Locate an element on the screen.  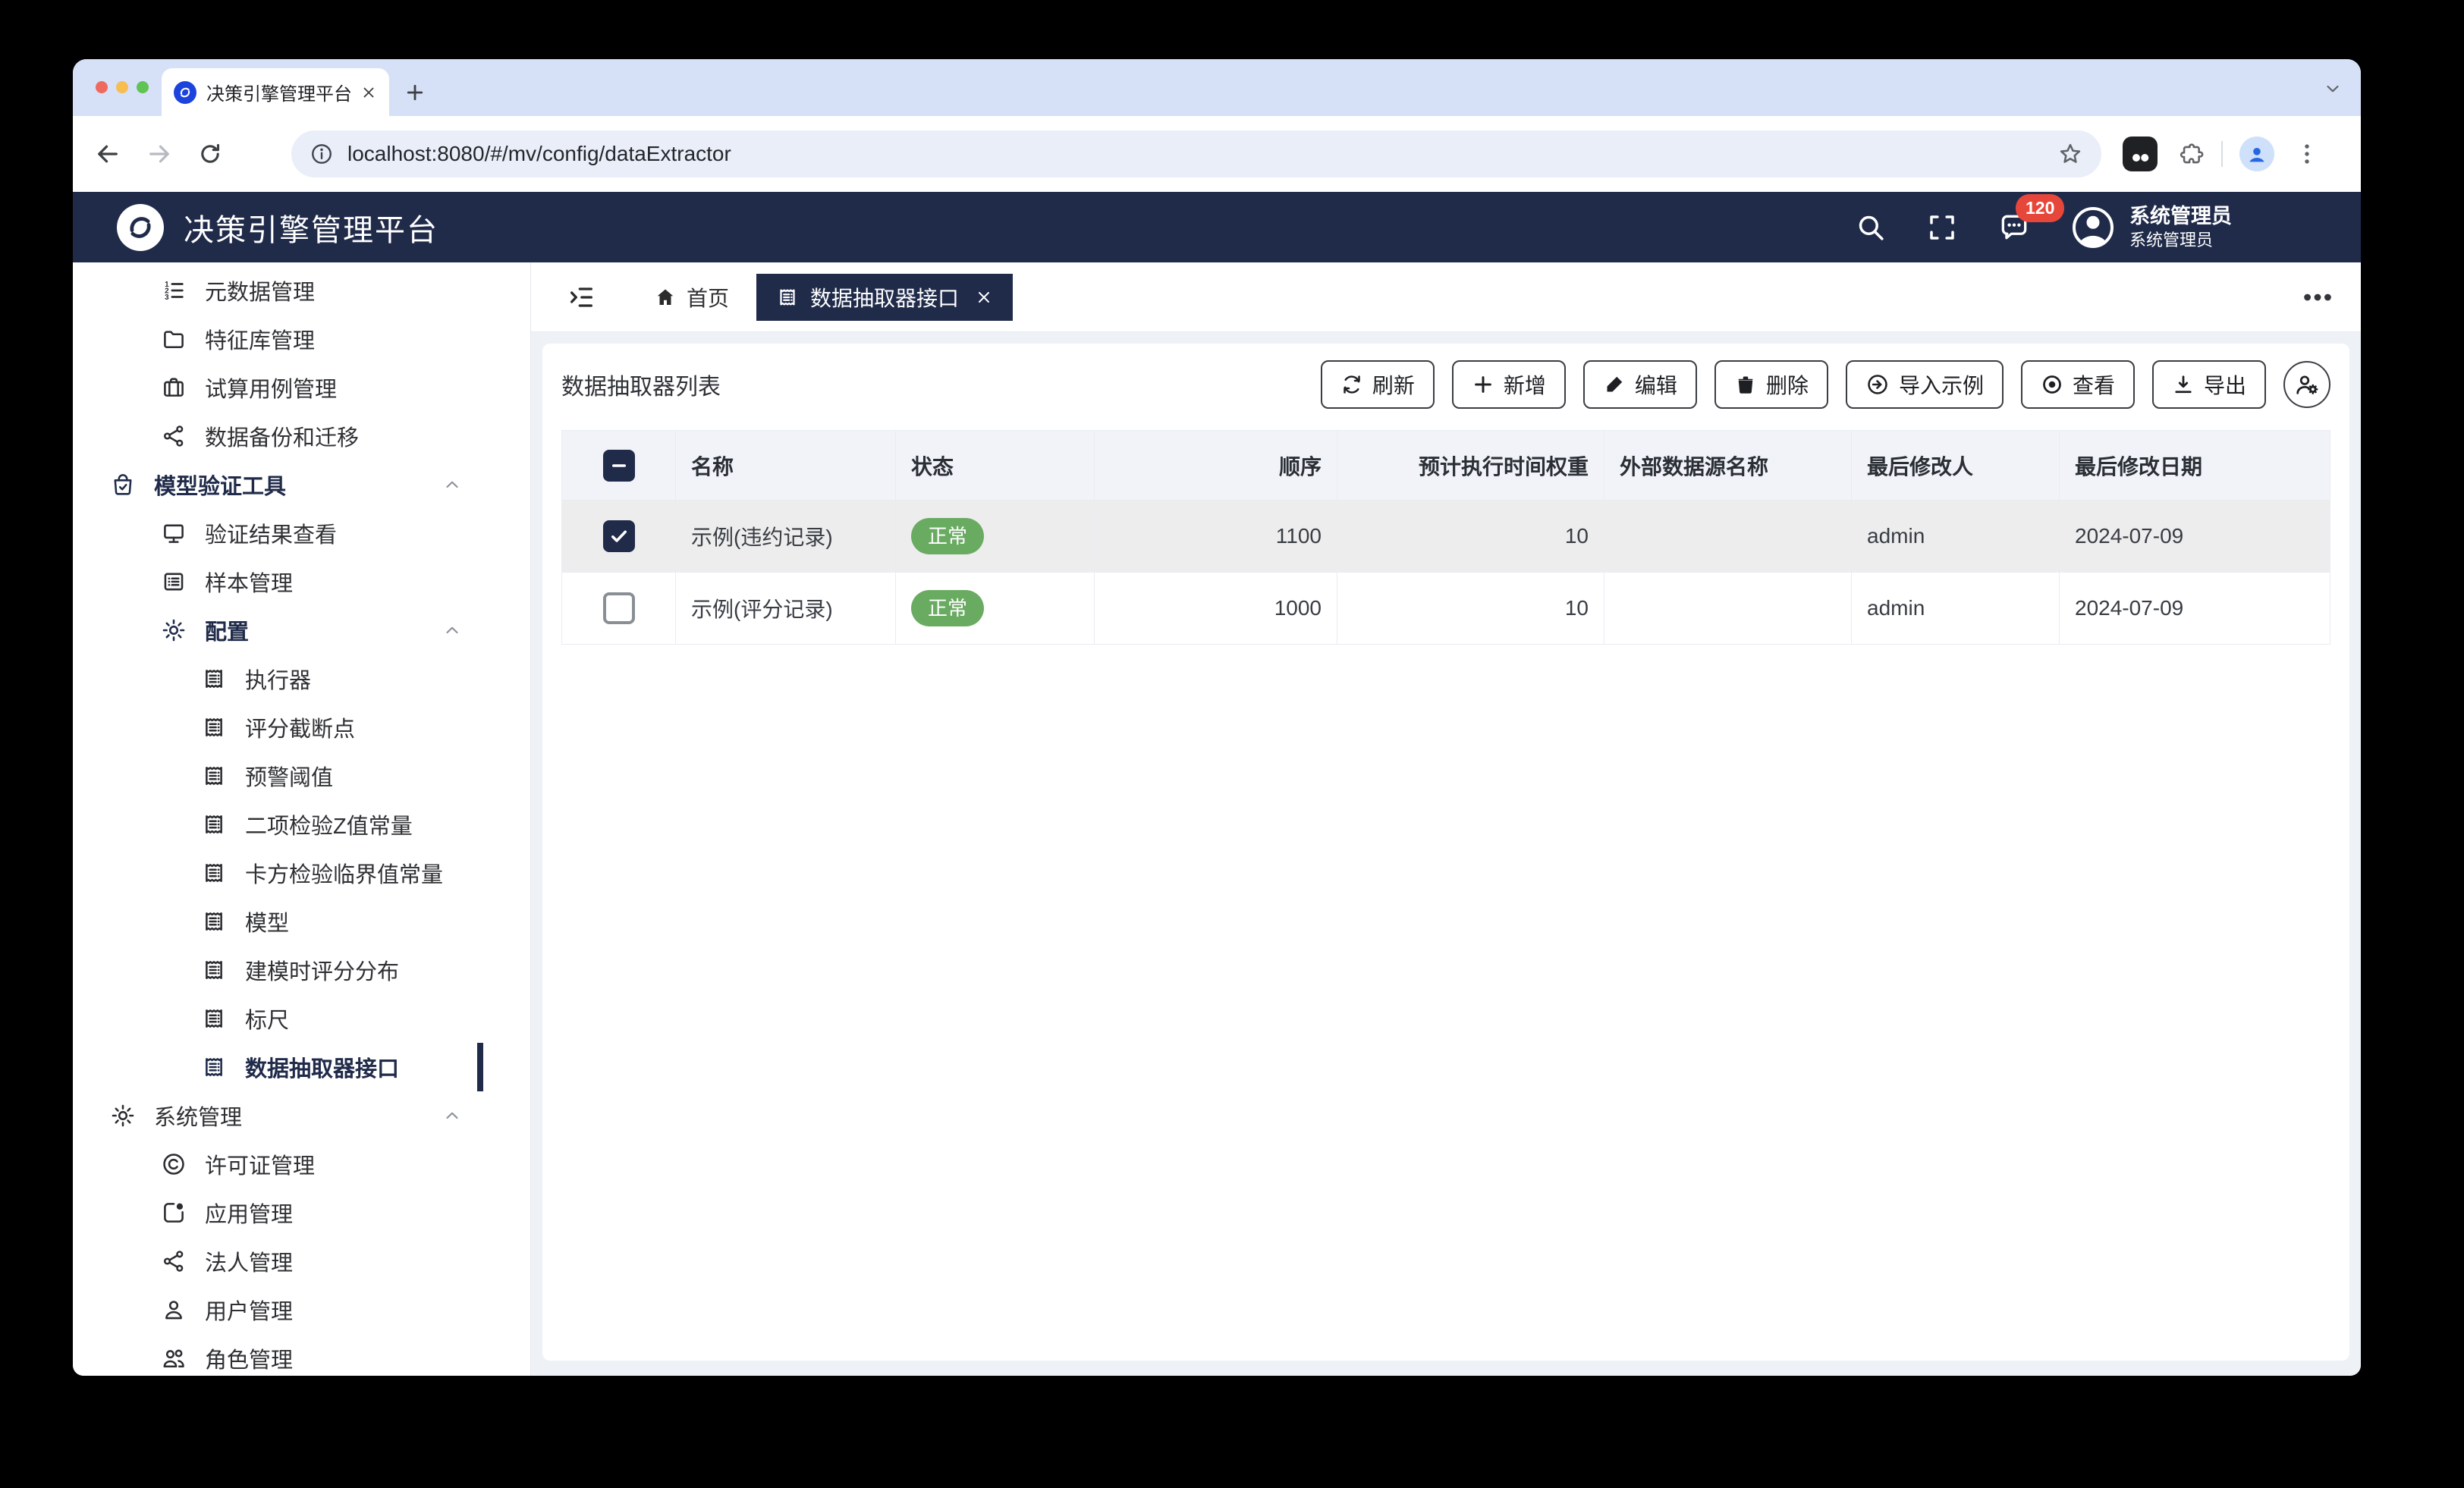
messages-icon: 120 is located at coordinates (2031, 218).